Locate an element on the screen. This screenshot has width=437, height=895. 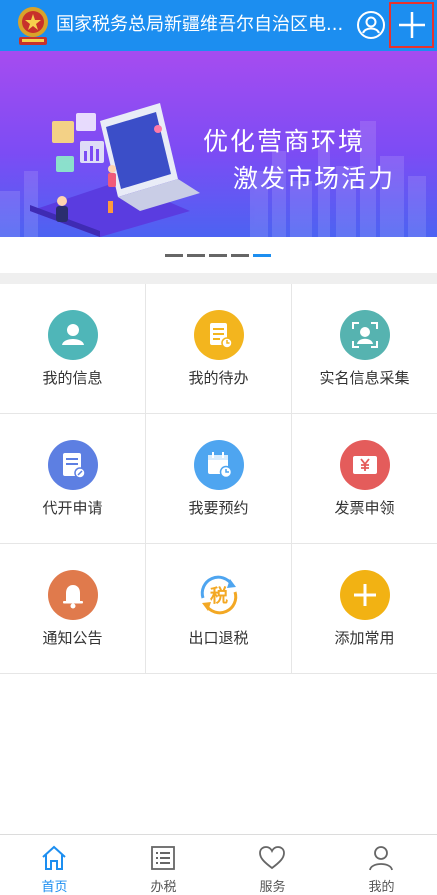
add-button is located at coordinates (411, 25).